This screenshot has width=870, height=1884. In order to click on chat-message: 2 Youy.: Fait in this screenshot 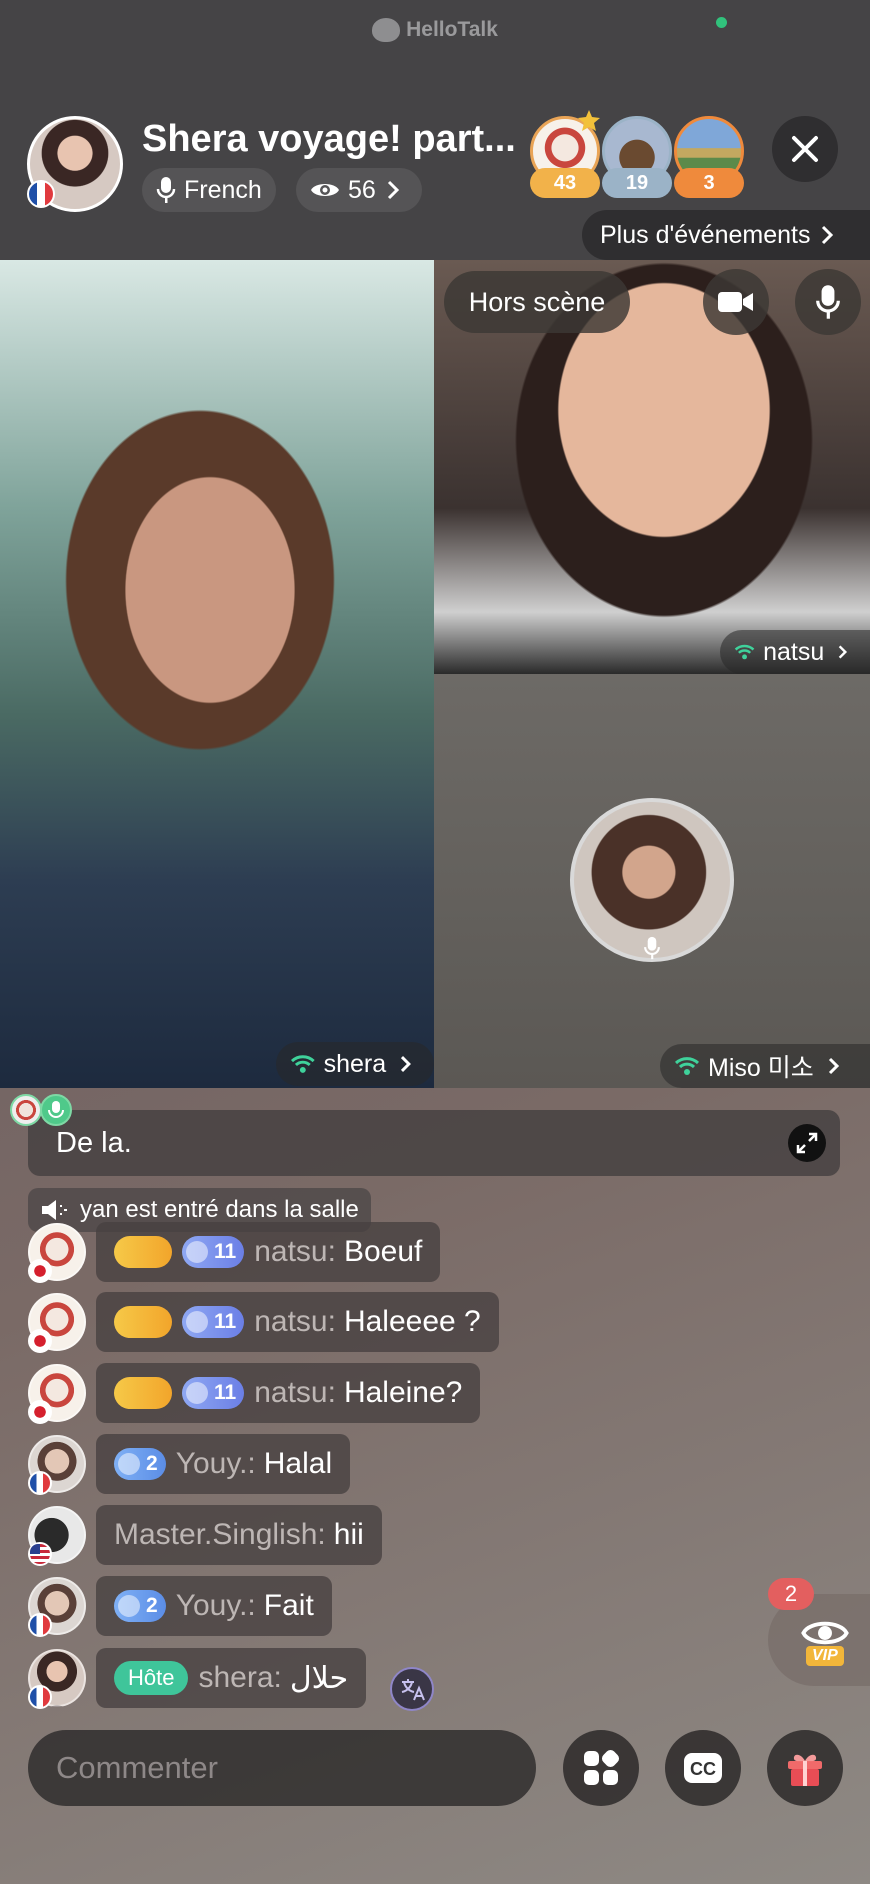, I will do `click(180, 1606)`.